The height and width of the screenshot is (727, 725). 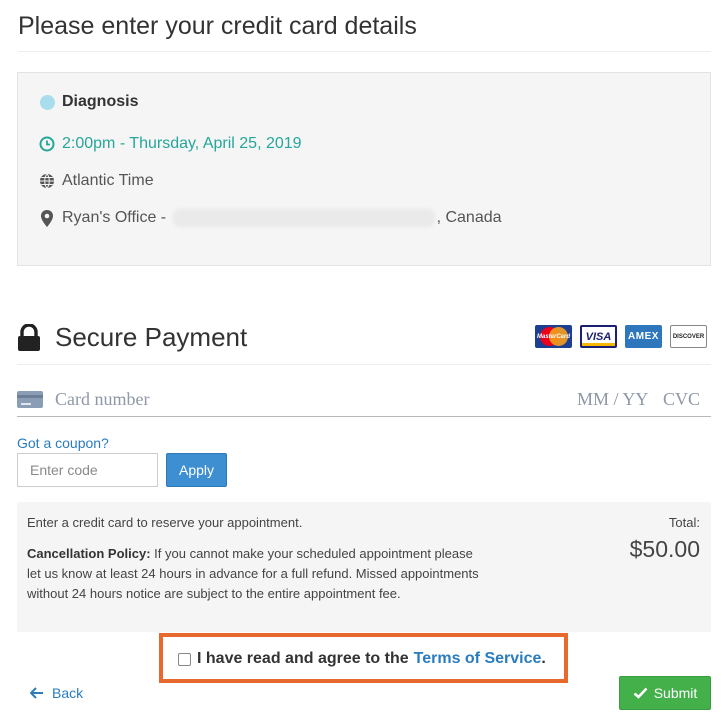 What do you see at coordinates (29, 337) in the screenshot?
I see `lock-icon` at bounding box center [29, 337].